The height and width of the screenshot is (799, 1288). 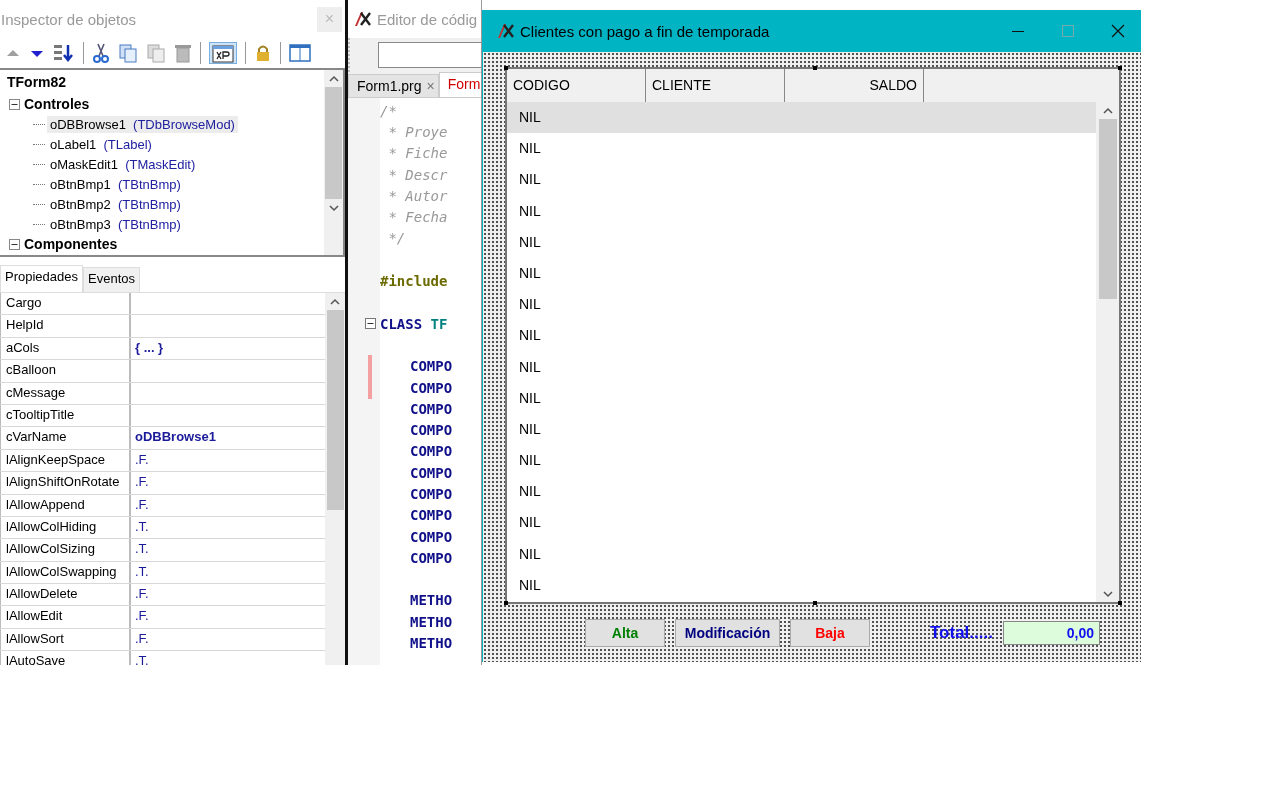 What do you see at coordinates (65, 371) in the screenshot?
I see `property-name: cBalloon` at bounding box center [65, 371].